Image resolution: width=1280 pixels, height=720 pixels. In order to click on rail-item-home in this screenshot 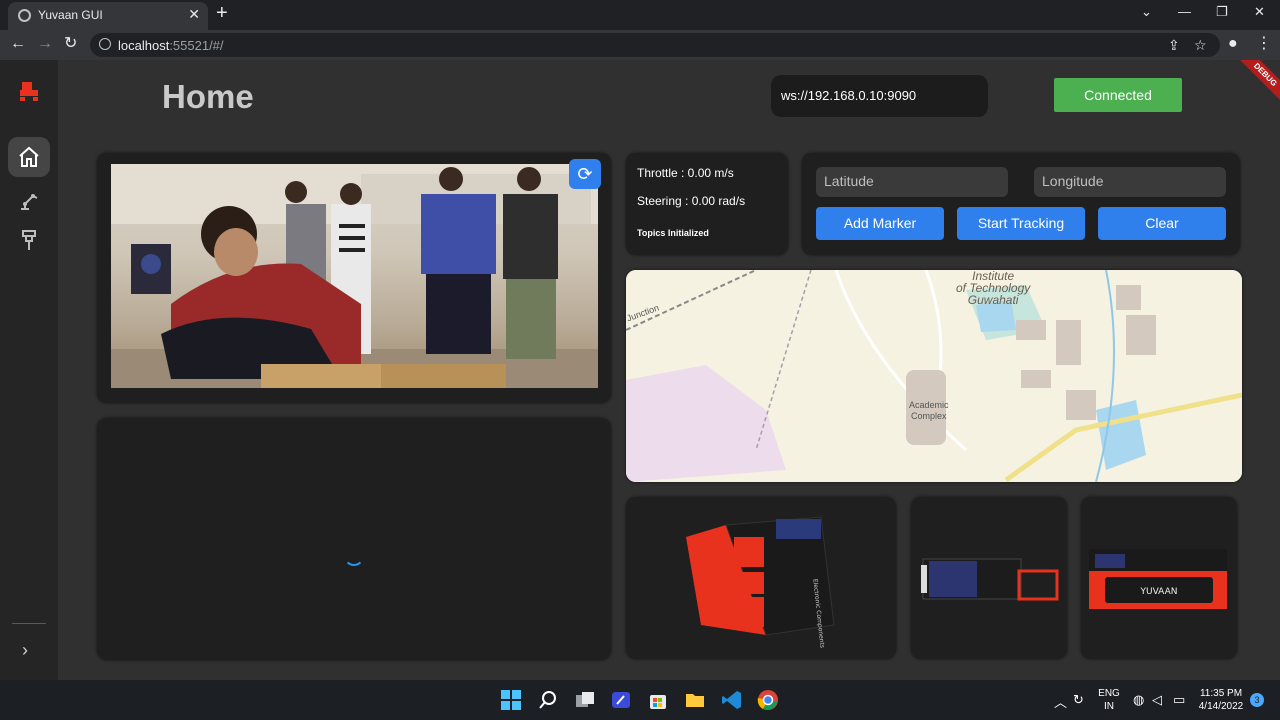, I will do `click(29, 157)`.